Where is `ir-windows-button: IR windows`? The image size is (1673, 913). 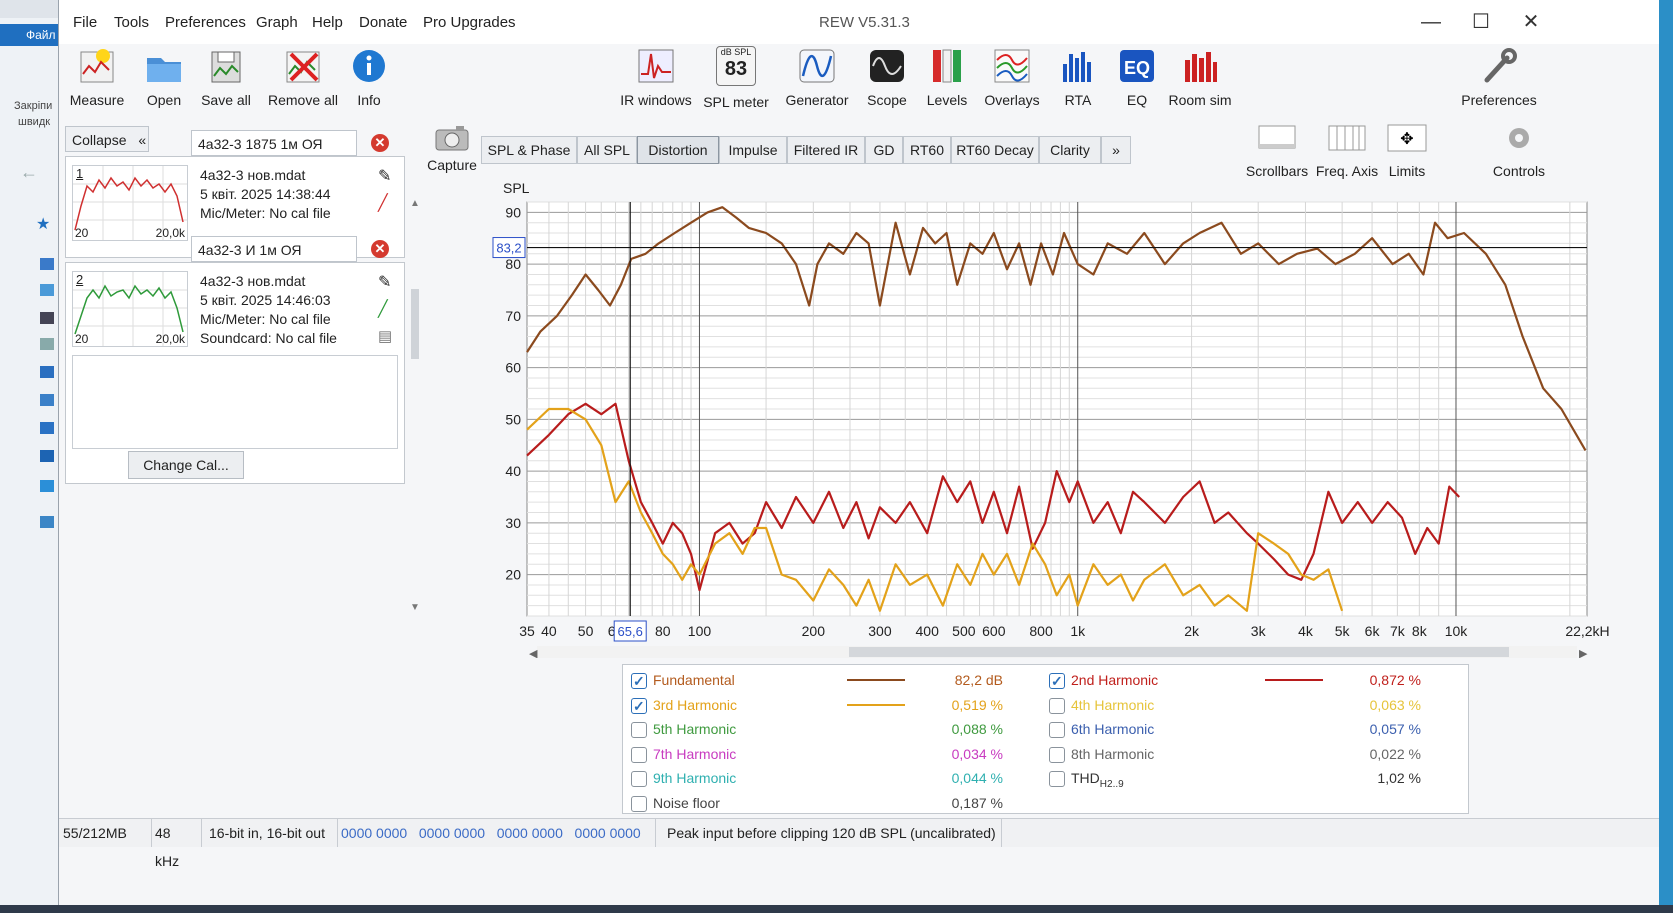
ir-windows-button: IR windows is located at coordinates (656, 77).